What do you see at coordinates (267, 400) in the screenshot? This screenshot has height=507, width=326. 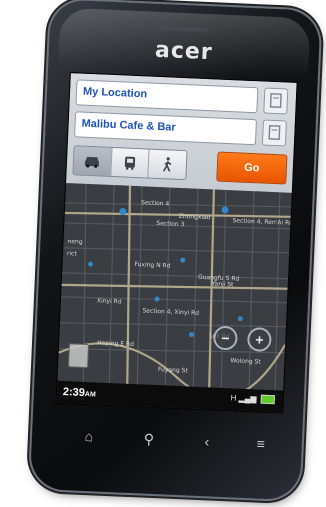 I see `battery-icon` at bounding box center [267, 400].